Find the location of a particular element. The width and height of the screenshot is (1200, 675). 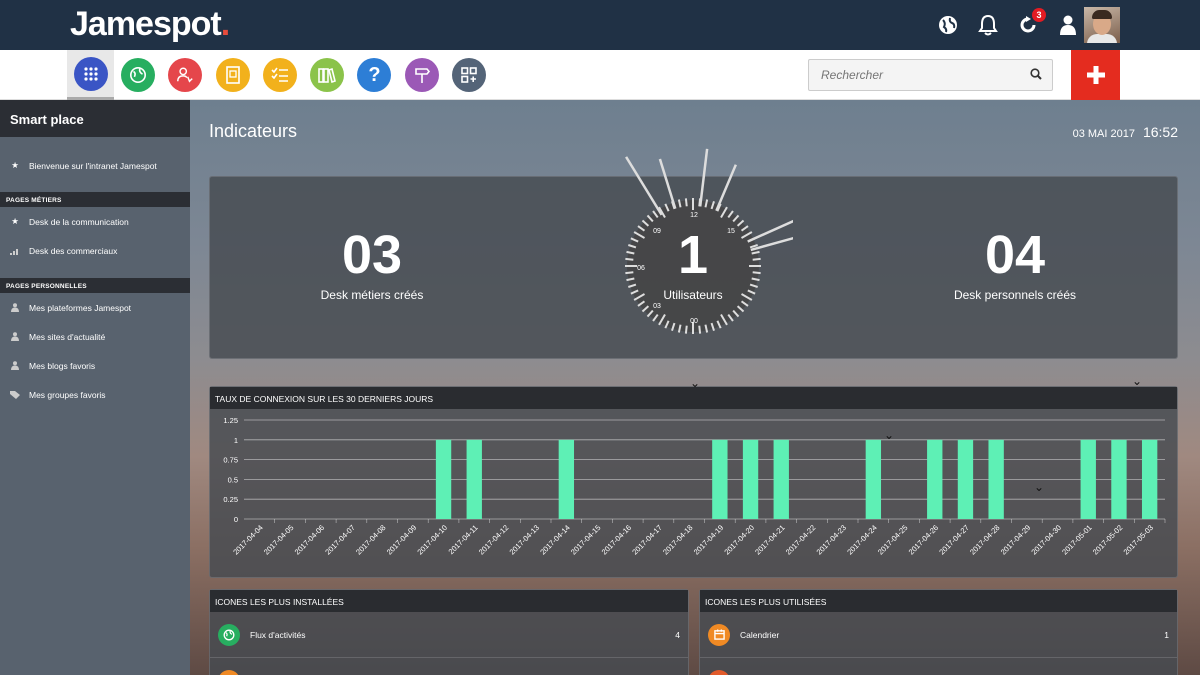

stat-desk-perso: 04 Desk personnels créés is located at coordinates (1015, 263).